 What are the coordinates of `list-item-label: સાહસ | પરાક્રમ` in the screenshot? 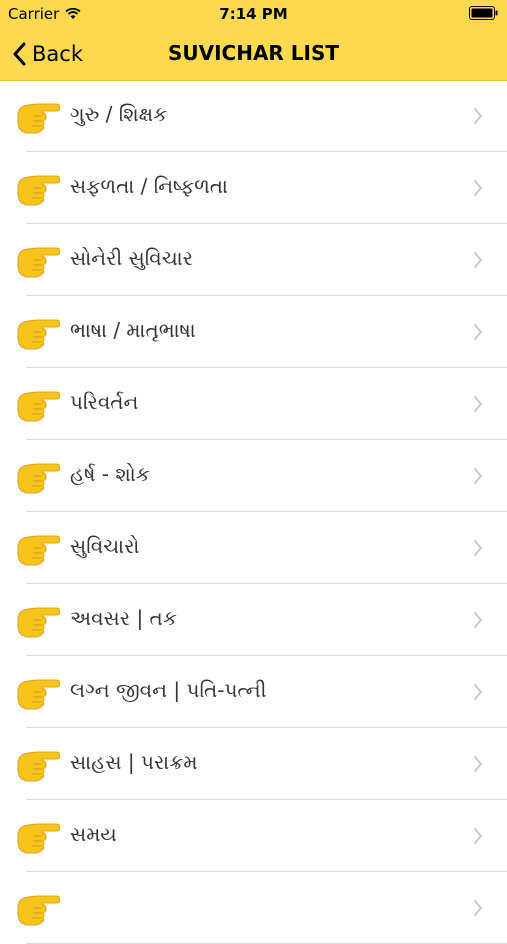 It's located at (134, 762).